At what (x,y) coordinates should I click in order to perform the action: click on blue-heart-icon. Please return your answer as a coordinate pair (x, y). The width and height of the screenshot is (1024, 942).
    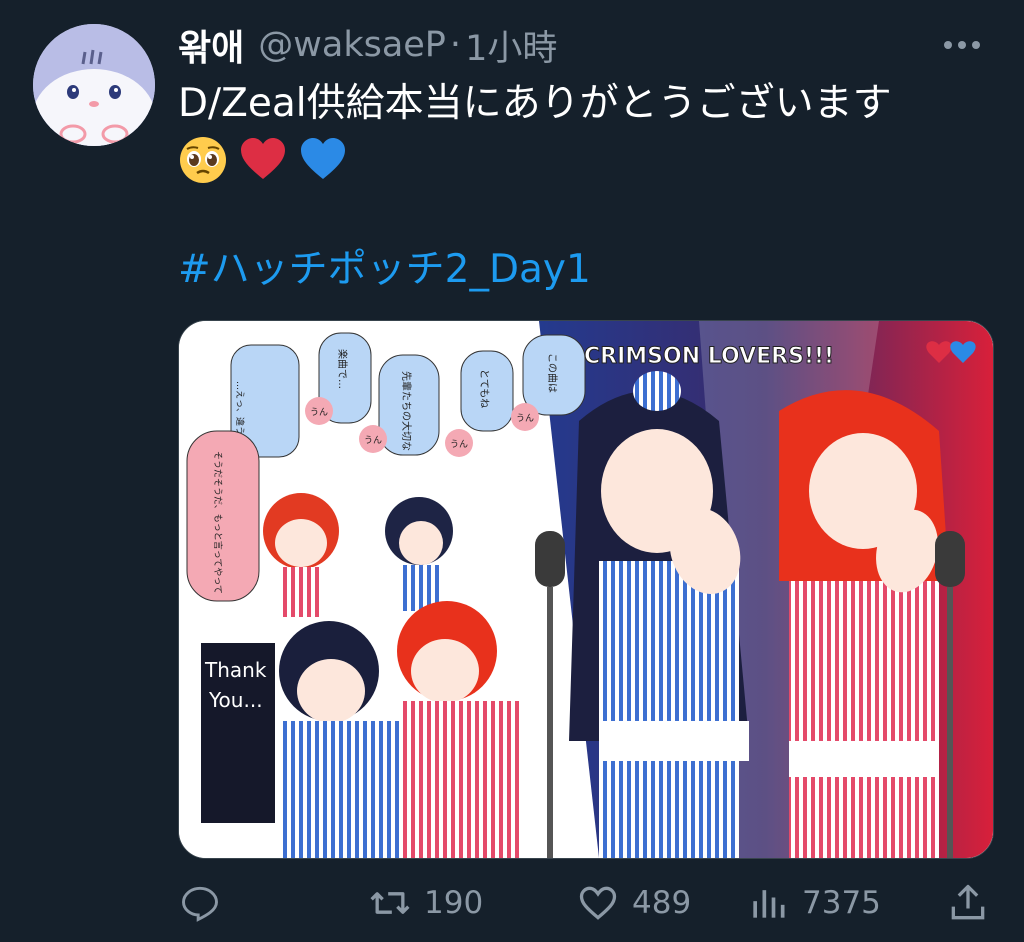
    Looking at the image, I should click on (323, 158).